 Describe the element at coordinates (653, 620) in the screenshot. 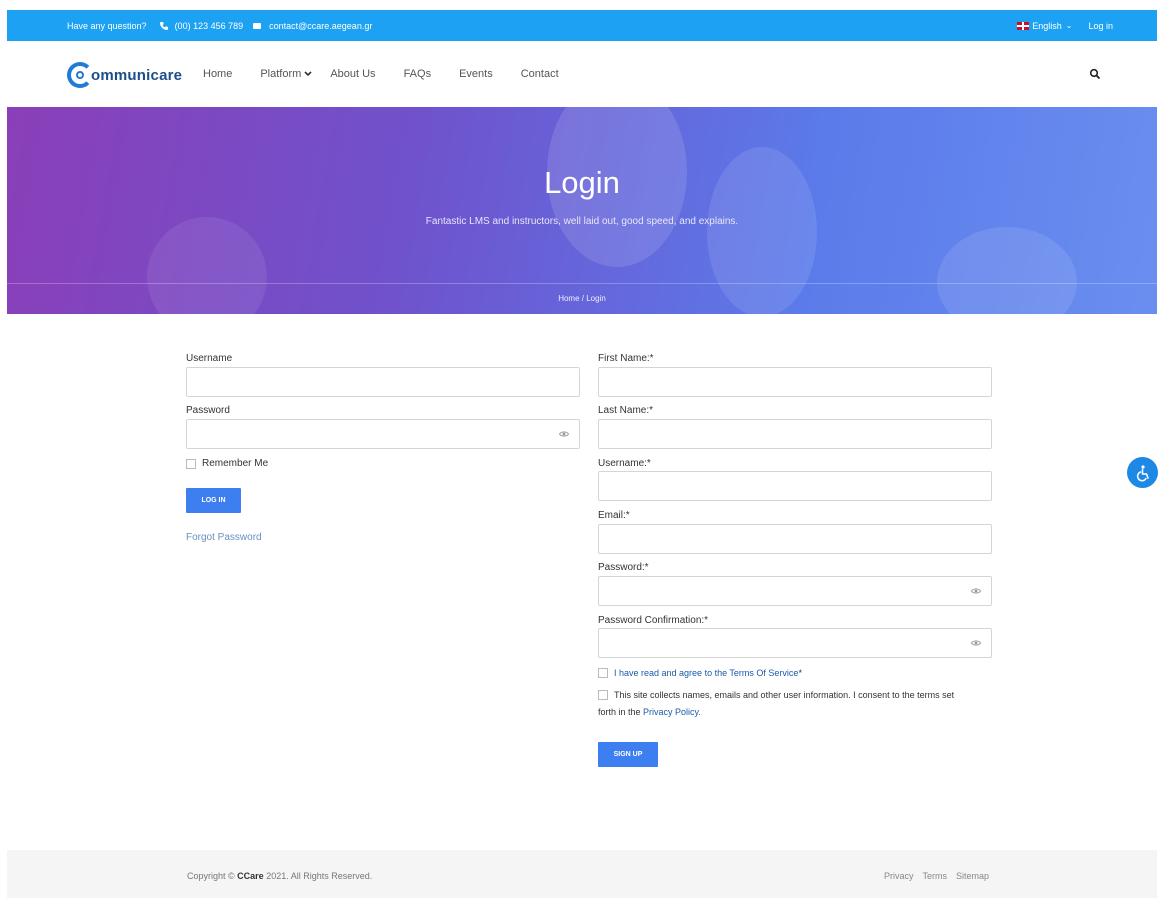

I see `password-confirmation-label: Password Confirmation:*` at that location.